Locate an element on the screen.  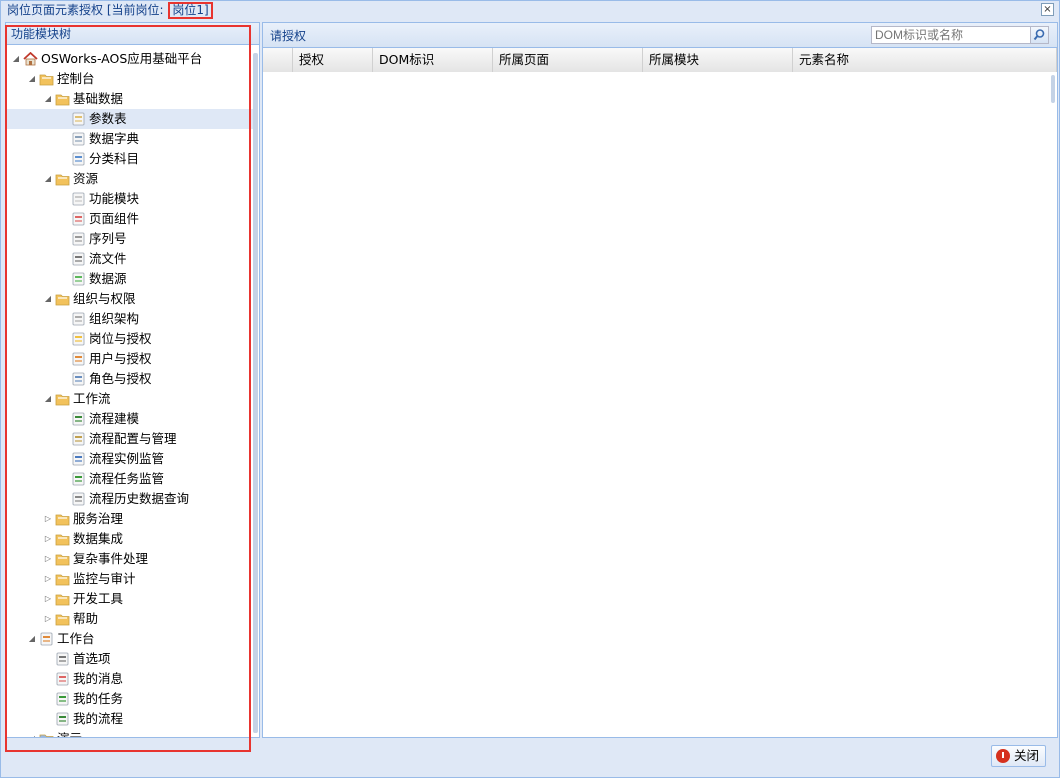
tree-node: ◢ 控制台 is located at coordinates (130, 79).